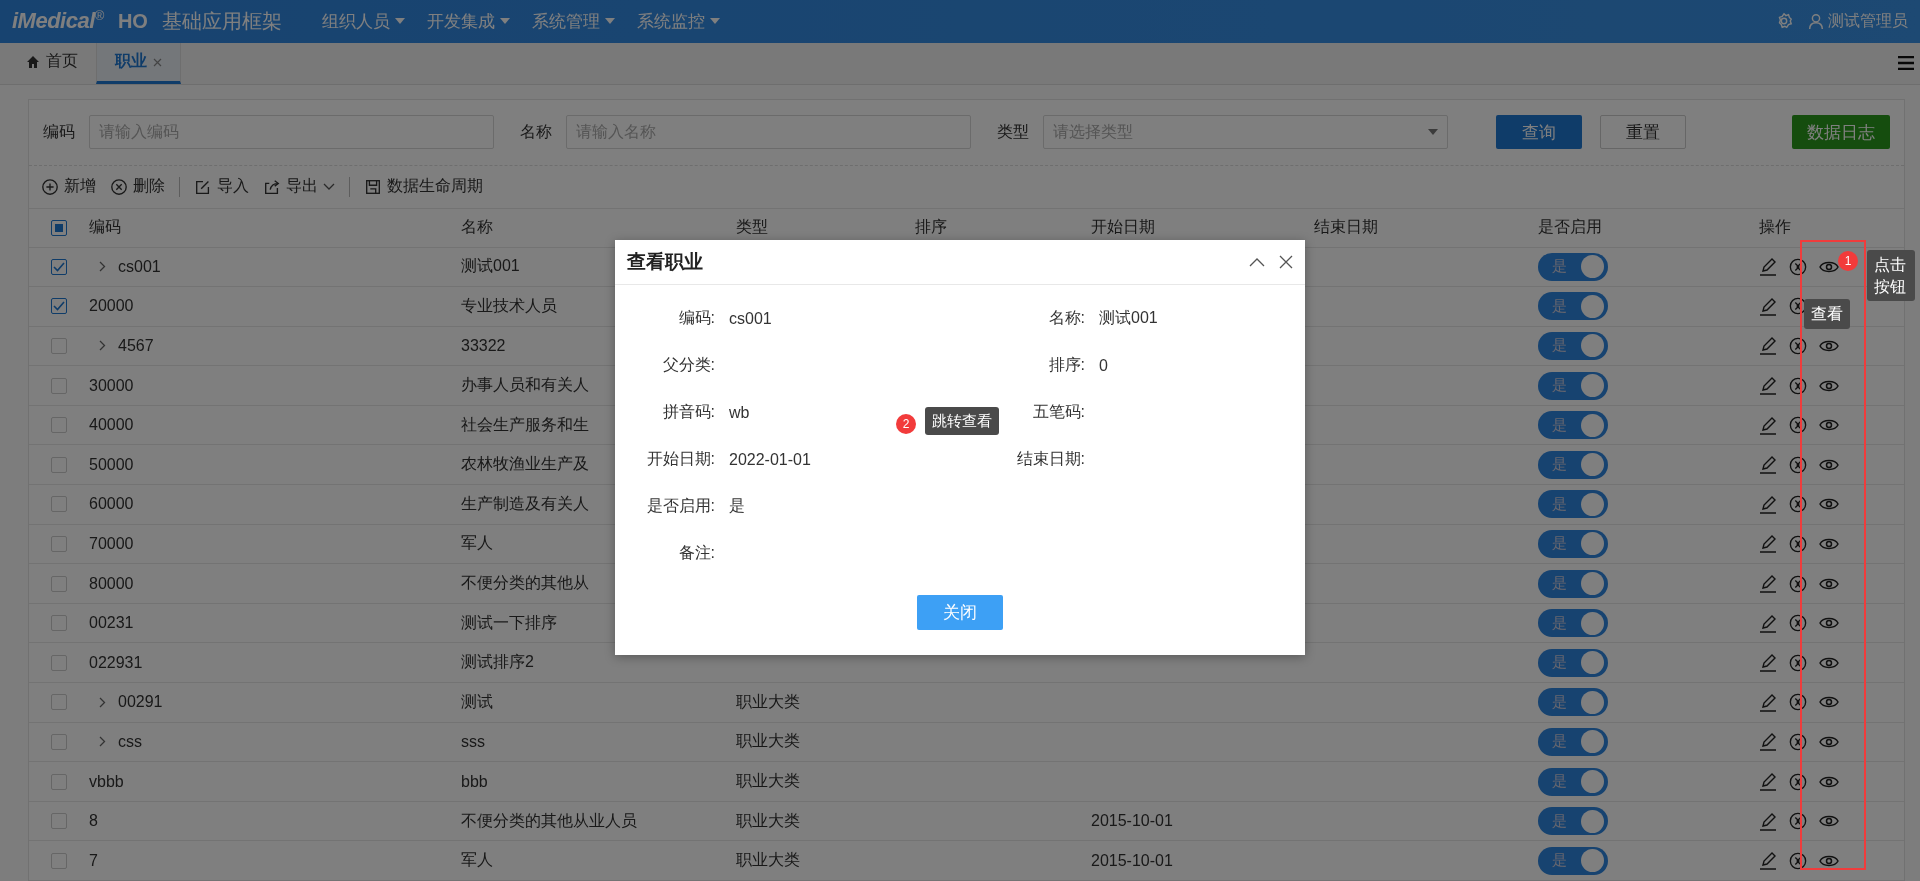 This screenshot has height=881, width=1920. What do you see at coordinates (363, 21) in the screenshot?
I see `nav-menu: 组织人员` at bounding box center [363, 21].